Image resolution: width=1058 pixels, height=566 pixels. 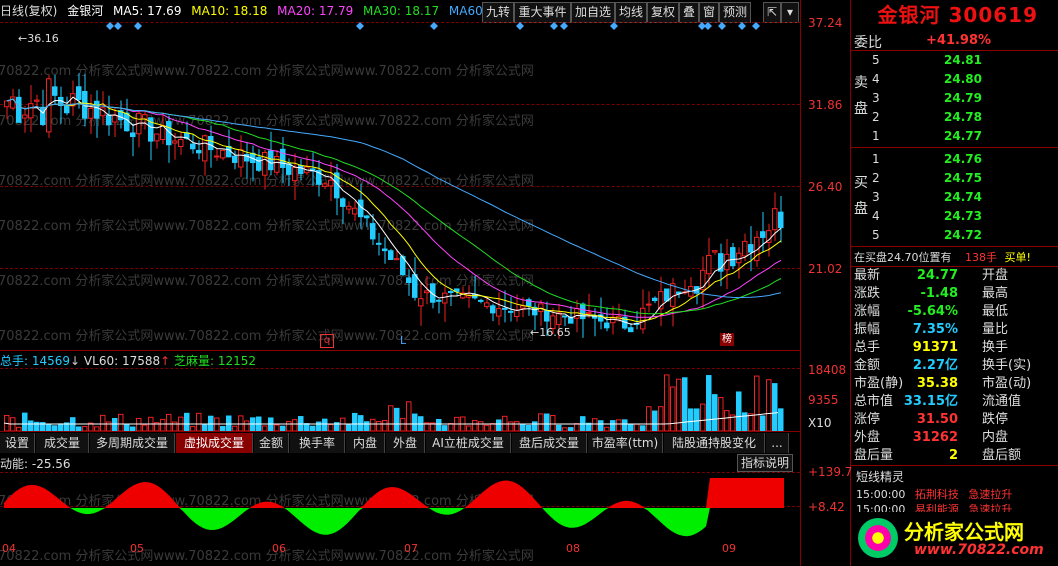 What do you see at coordinates (867, 419) in the screenshot?
I see `stat-key: 涨停` at bounding box center [867, 419].